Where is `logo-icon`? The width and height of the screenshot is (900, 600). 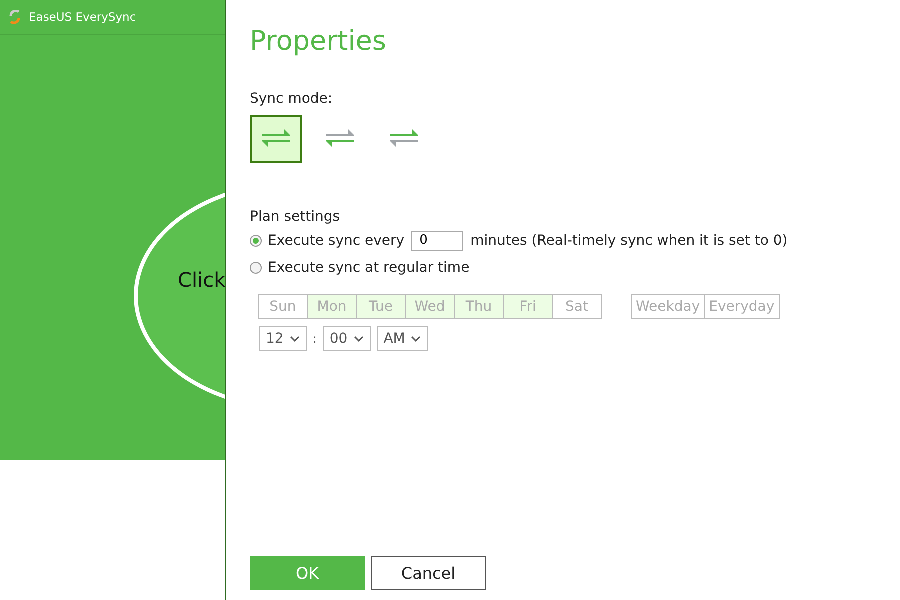
logo-icon is located at coordinates (15, 17).